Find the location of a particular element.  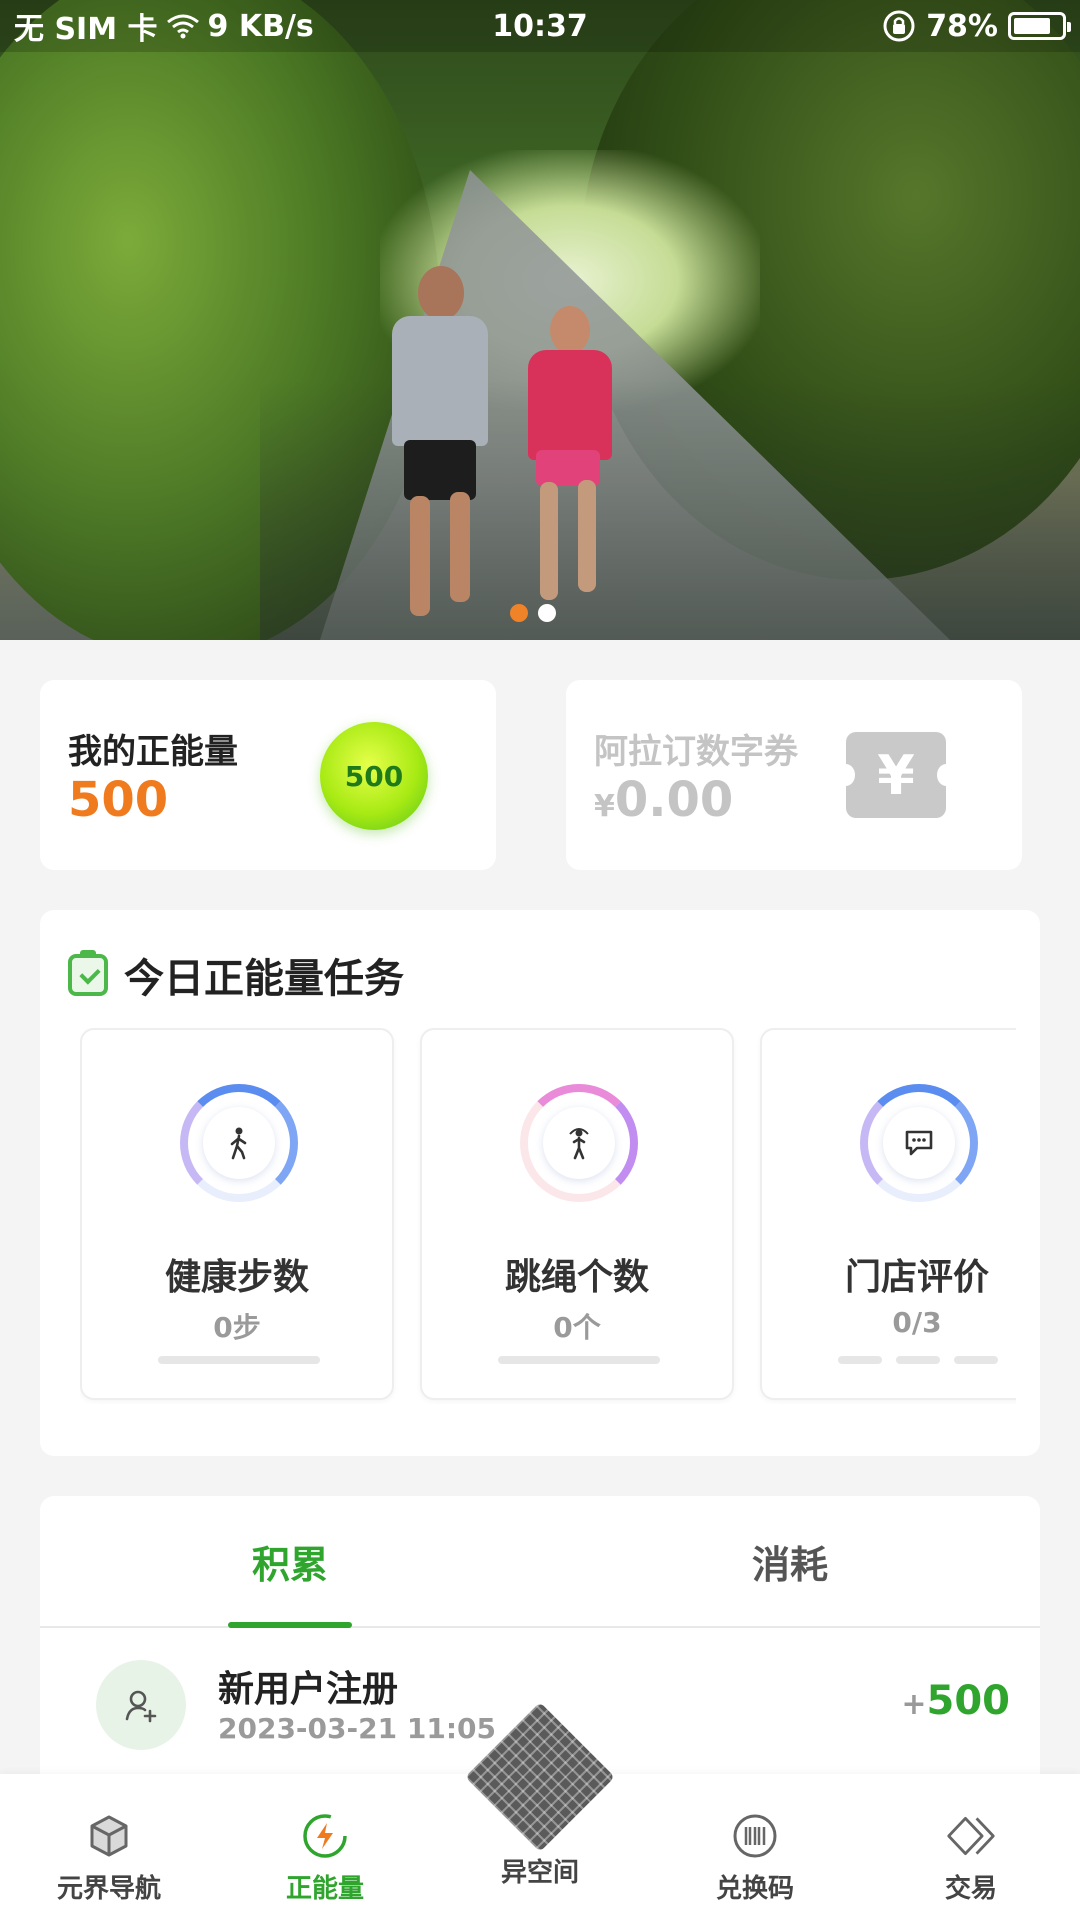

task-name: 健康步数 is located at coordinates (236, 1277).